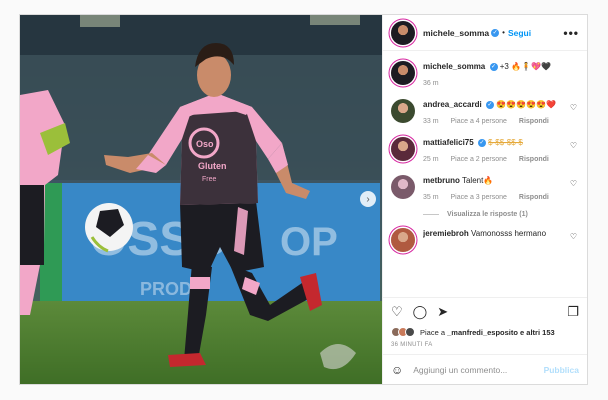  What do you see at coordinates (505, 142) in the screenshot?
I see `comment-body: $-$$-$$-$` at bounding box center [505, 142].